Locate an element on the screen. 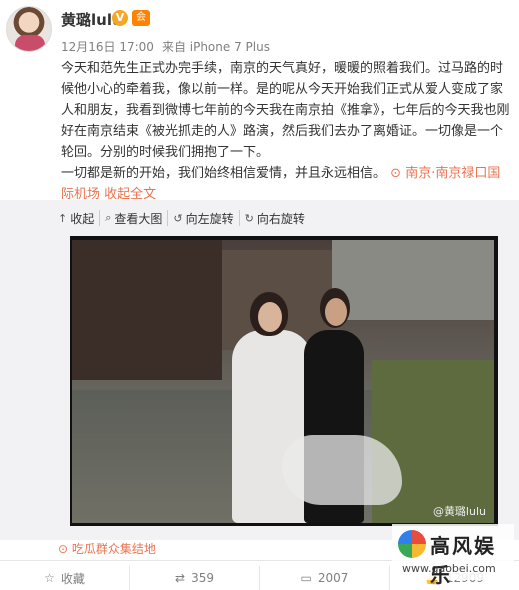 The height and width of the screenshot is (590, 519). media-toolbar: ↑ 收起 ⌕ 查看大图 ↺ 向左旋转 ↻ 向右旋转 is located at coordinates (184, 218).